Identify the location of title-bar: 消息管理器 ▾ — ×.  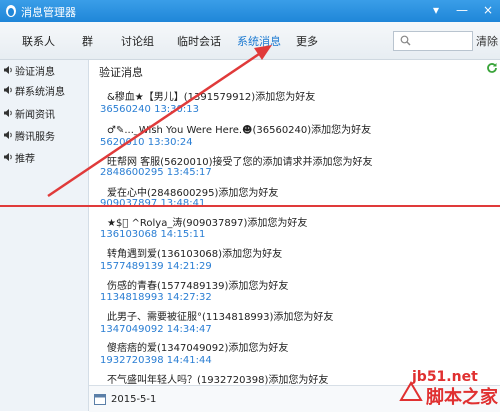
(250, 11).